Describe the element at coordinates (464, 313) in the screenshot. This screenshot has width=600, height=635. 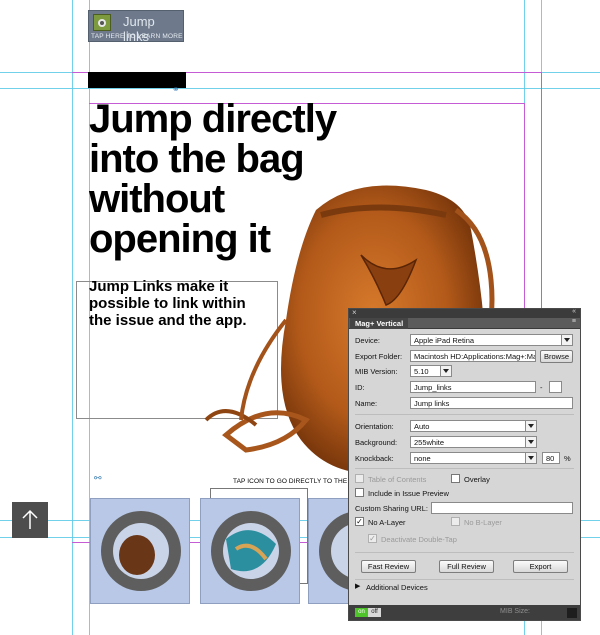
I see `panel-titlebar: × «` at that location.